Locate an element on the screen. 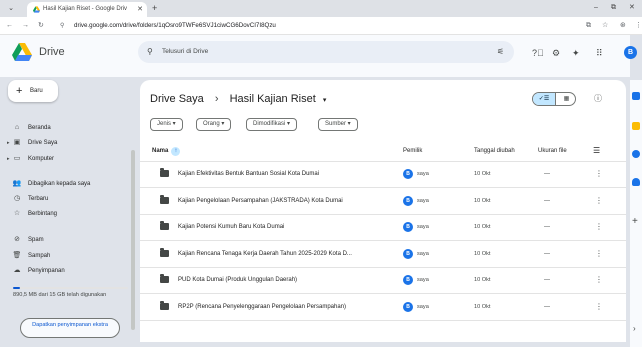  info-icon: ⓘ is located at coordinates (598, 99).